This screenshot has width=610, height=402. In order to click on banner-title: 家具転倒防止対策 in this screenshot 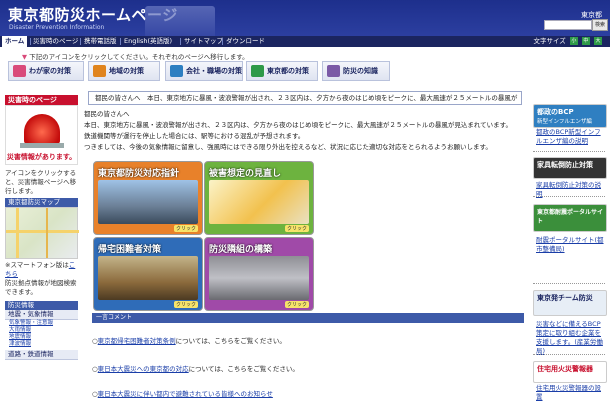, I will do `click(565, 165)`.